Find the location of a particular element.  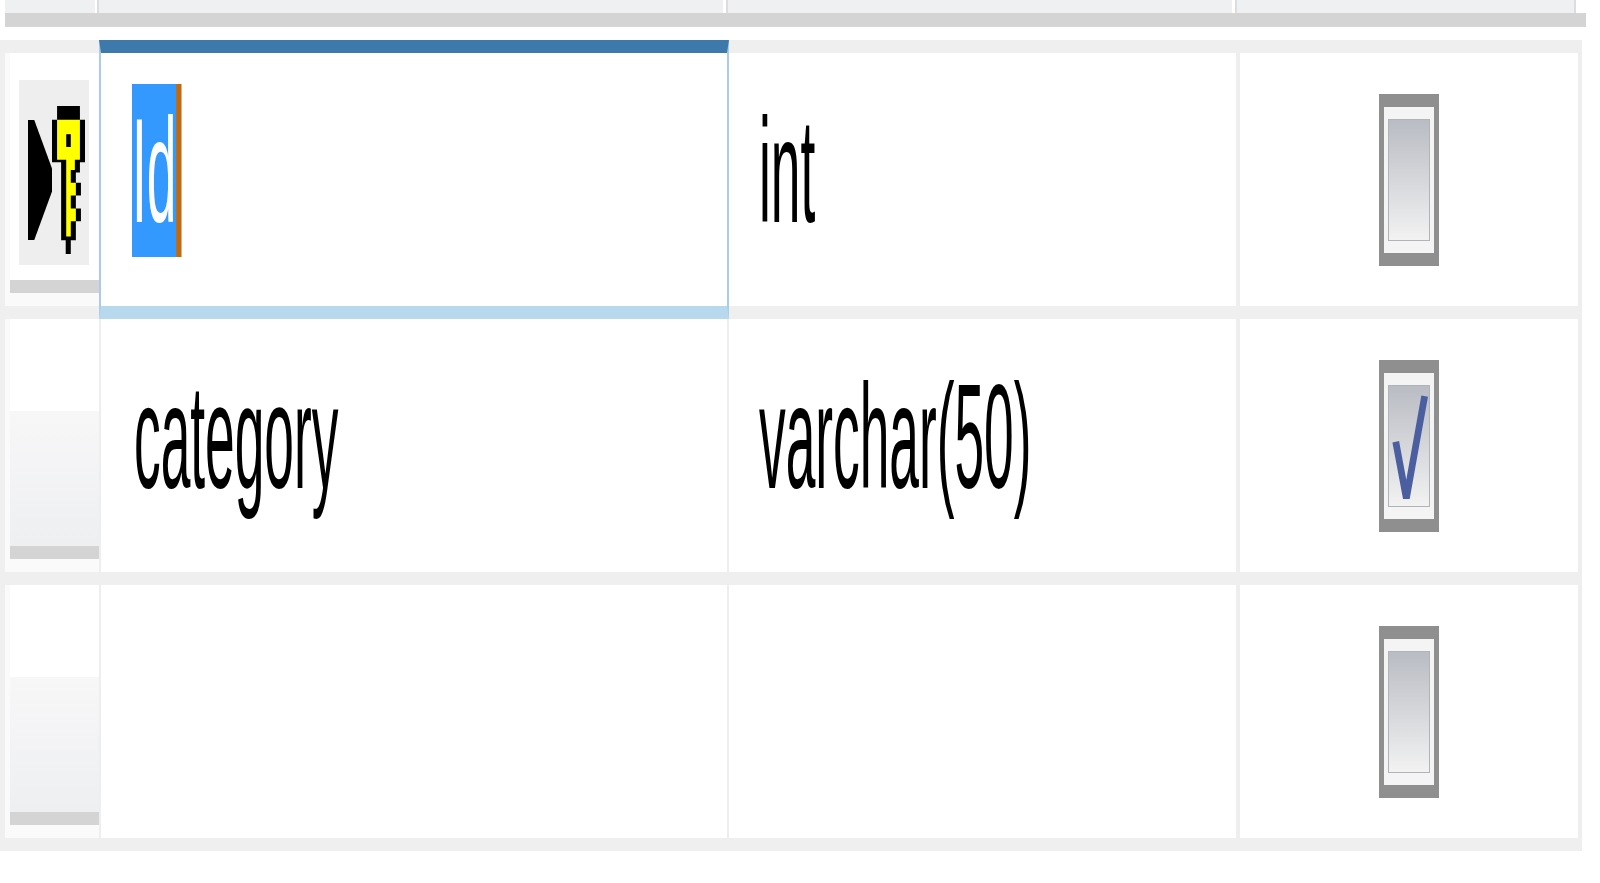

column-name-text: category is located at coordinates (236, 437).